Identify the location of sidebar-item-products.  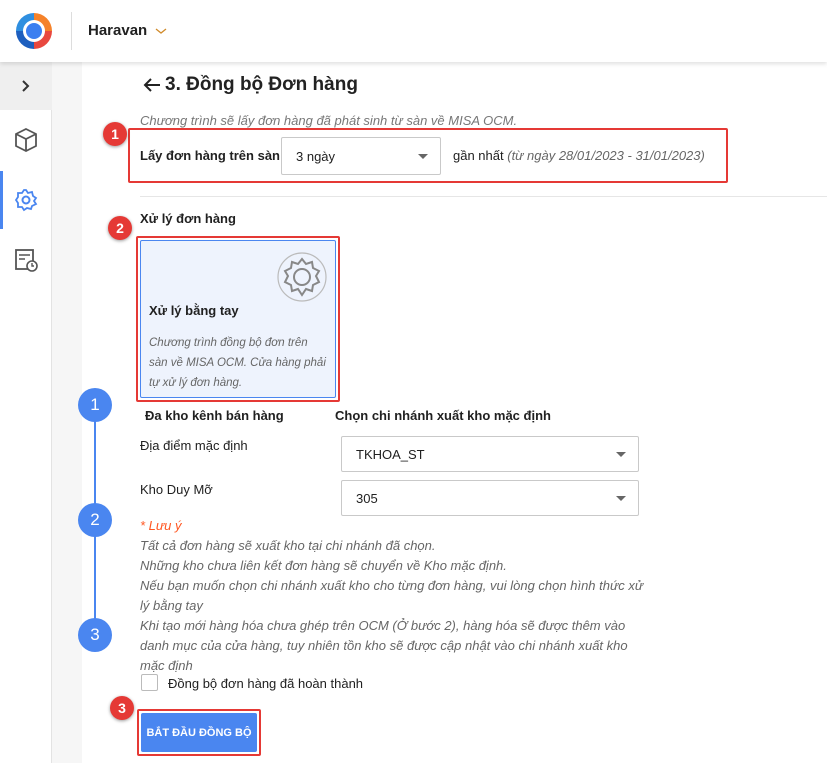
(26, 140).